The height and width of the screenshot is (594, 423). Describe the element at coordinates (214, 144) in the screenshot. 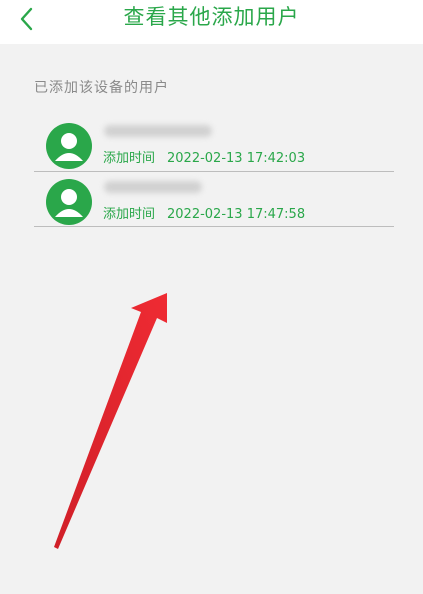

I see `user-list-item: 添加时间 2022-02-13 17:42:03` at that location.